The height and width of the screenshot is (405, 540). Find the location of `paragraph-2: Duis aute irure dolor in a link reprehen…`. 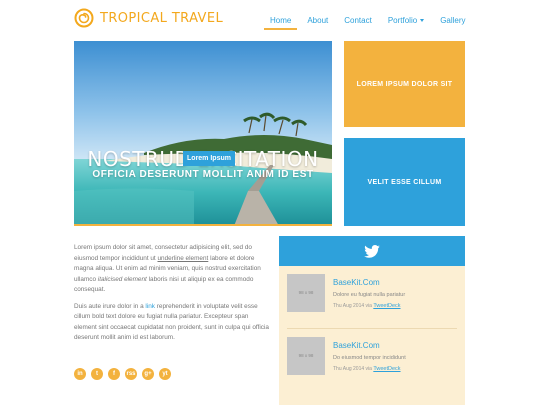

paragraph-2: Duis aute irure dolor in a link reprehen… is located at coordinates (172, 323).